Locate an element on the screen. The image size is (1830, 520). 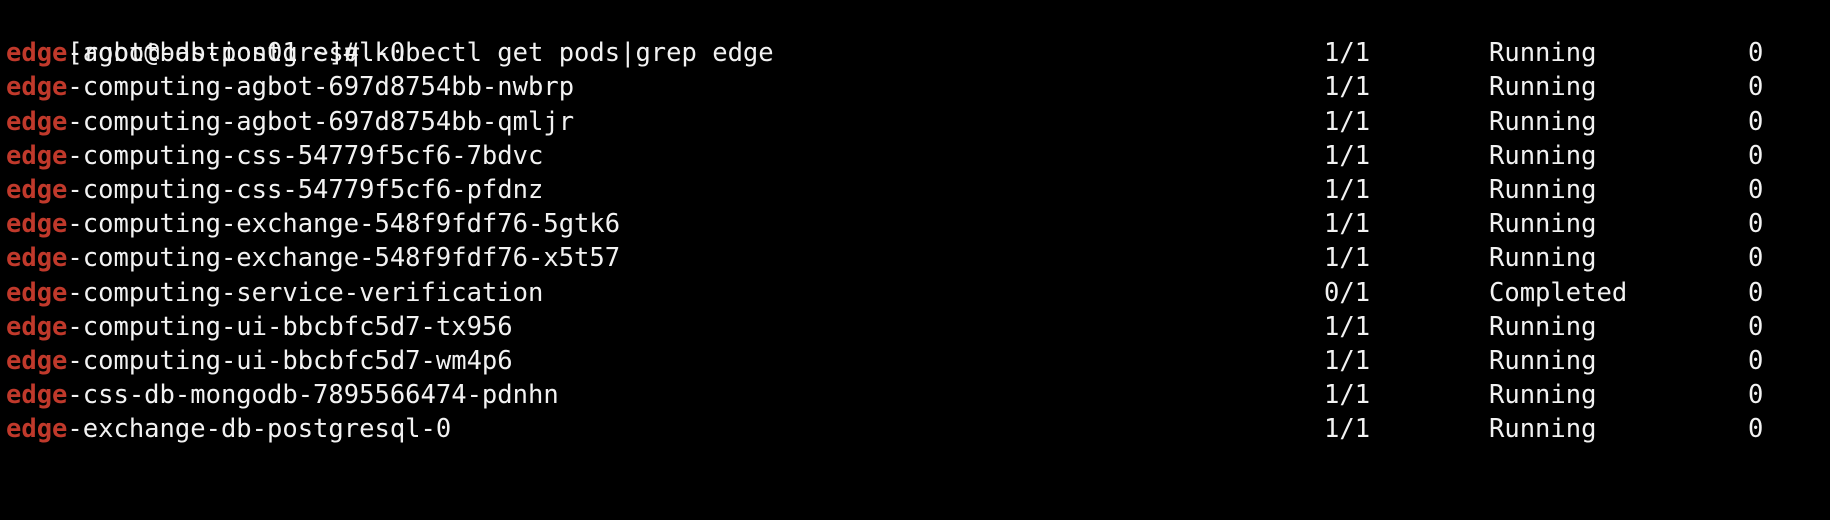
table-row: edge-exchange-db-postgresql-0 1/1 Running 0 is located at coordinates (918, 429).